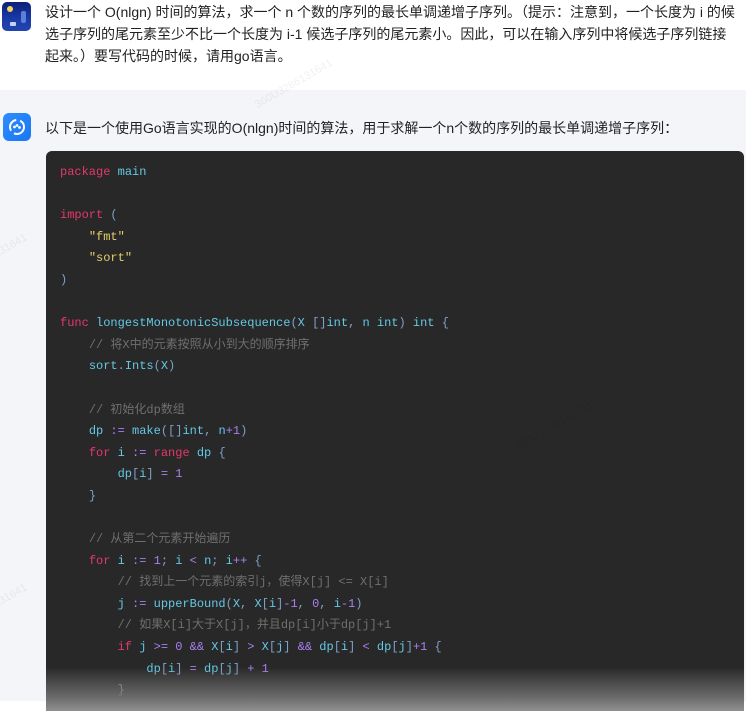 The image size is (746, 711). What do you see at coordinates (253, 582) in the screenshot?
I see `code-token: // 找到上一个元素的索引j，使得X[j] <= X[i]` at bounding box center [253, 582].